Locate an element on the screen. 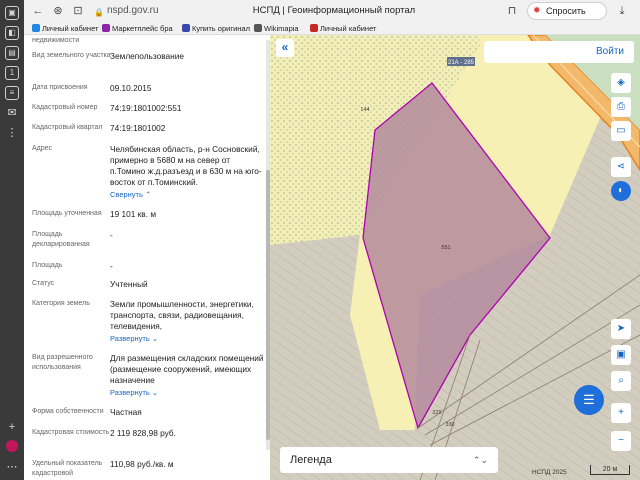  ask-button: ✸ Спросить is located at coordinates (567, 11).